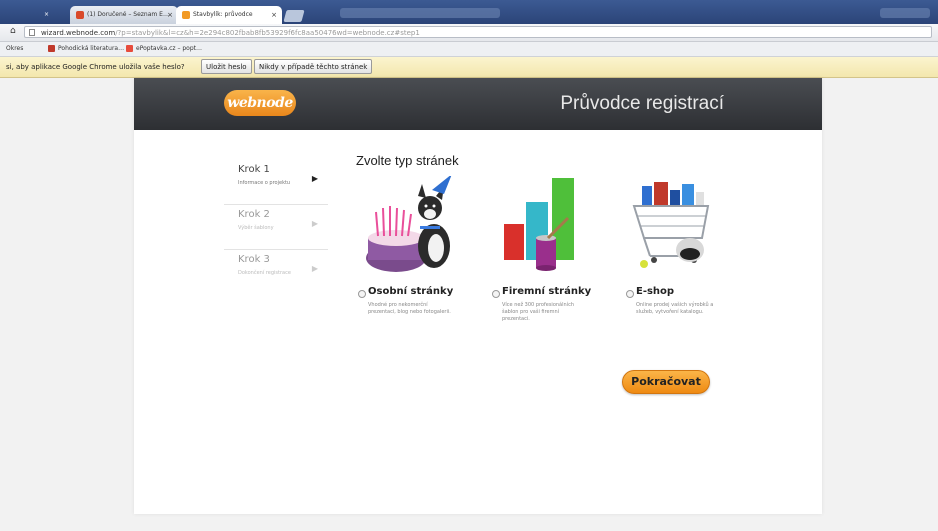 The width and height of the screenshot is (938, 531). I want to click on step-2: Krok 2 Výběr šablony ▶, so click(276, 227).